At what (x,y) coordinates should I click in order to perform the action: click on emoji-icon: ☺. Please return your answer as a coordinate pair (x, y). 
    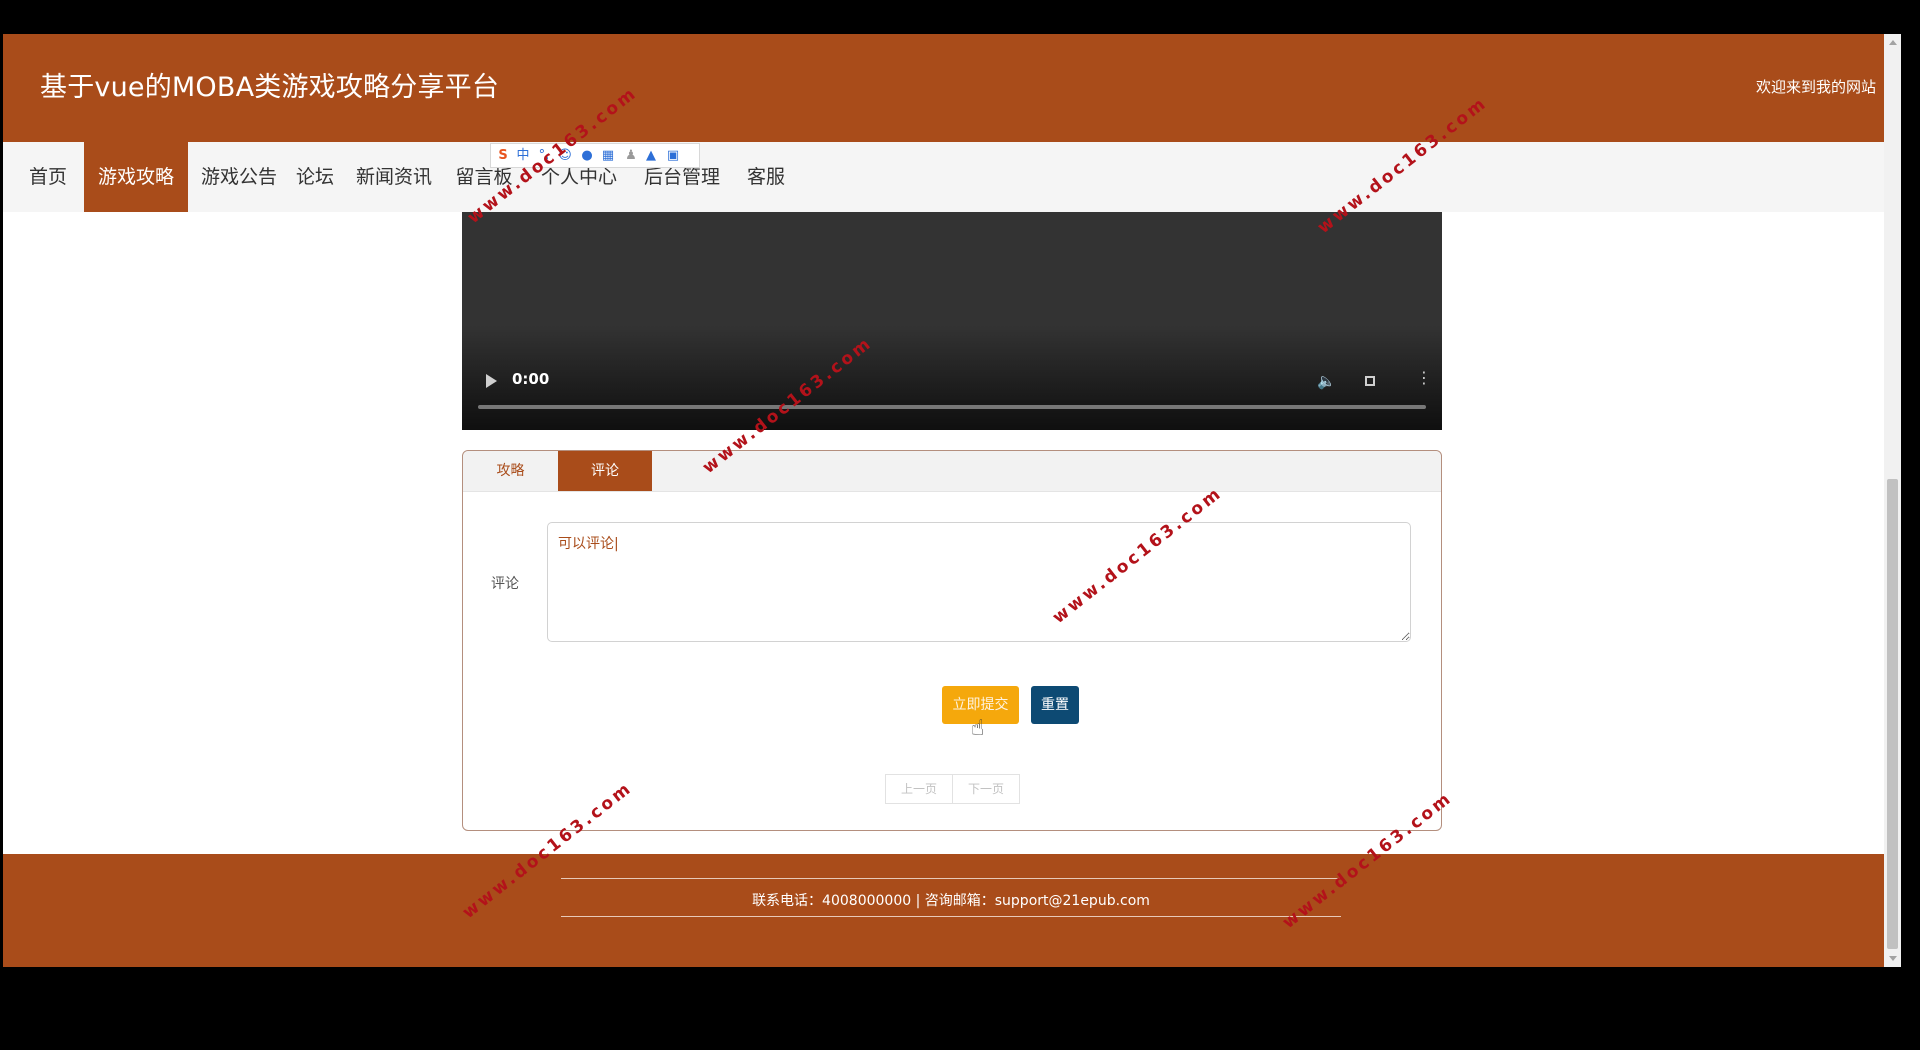
    Looking at the image, I should click on (565, 156).